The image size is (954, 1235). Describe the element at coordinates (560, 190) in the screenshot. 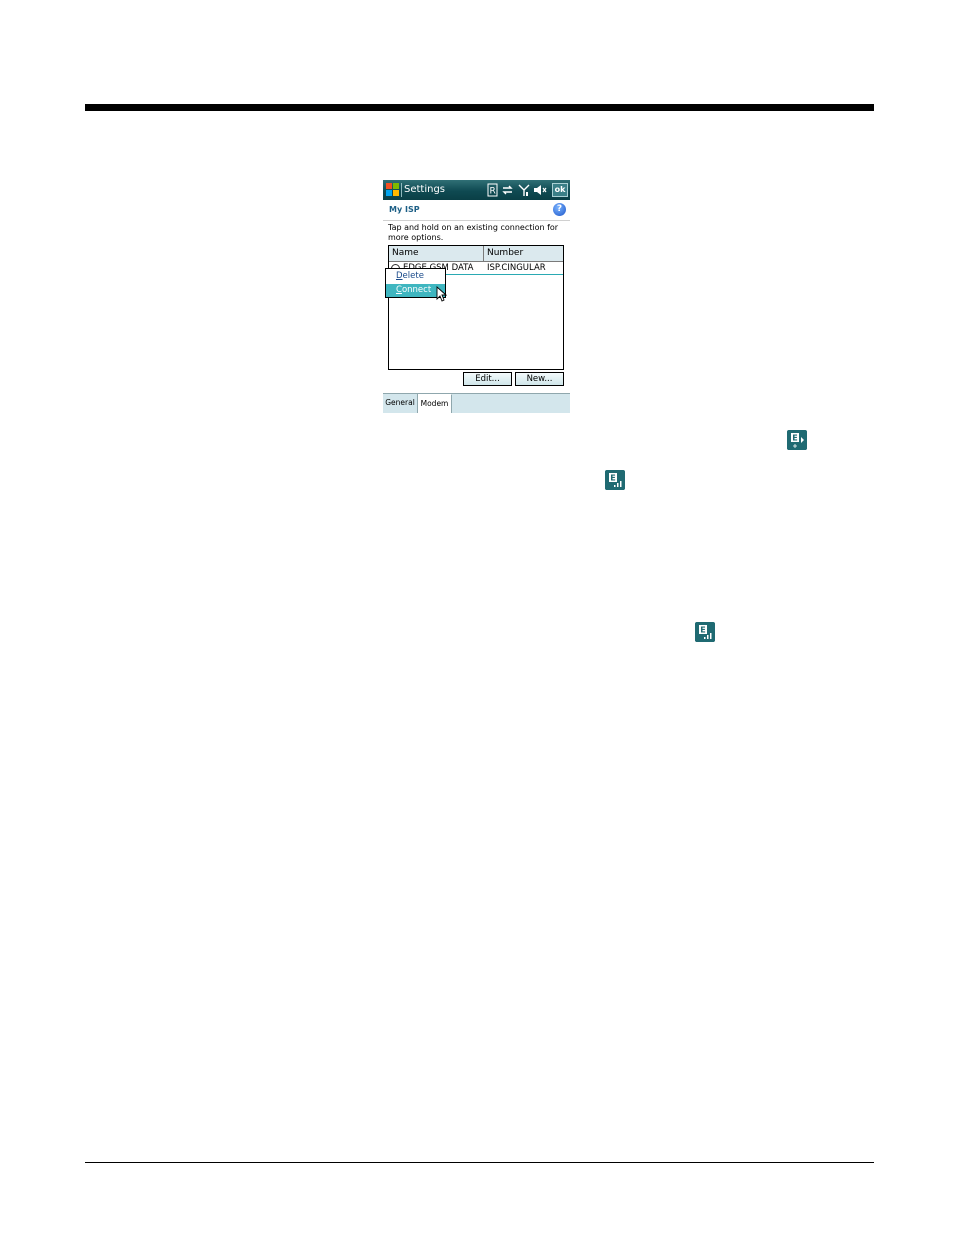

I see `ok-button: ok` at that location.